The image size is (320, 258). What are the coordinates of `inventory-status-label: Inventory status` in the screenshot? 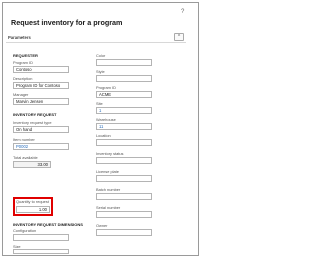 It's located at (110, 153).